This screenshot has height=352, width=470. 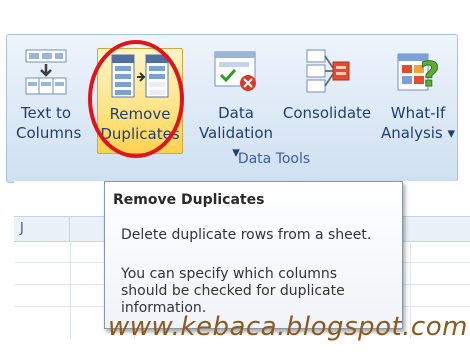 I want to click on consolidate-icon, so click(x=328, y=71).